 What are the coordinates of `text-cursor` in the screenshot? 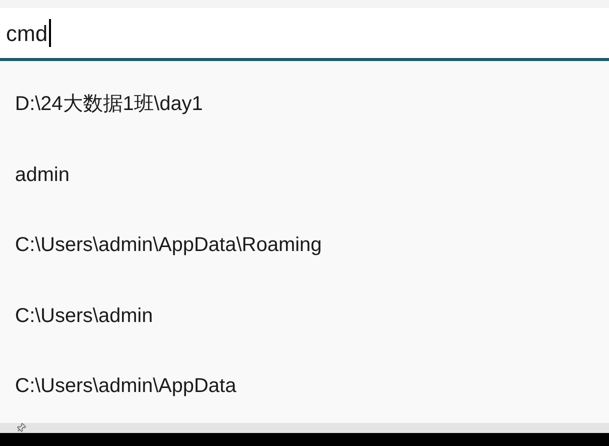 It's located at (49, 33).